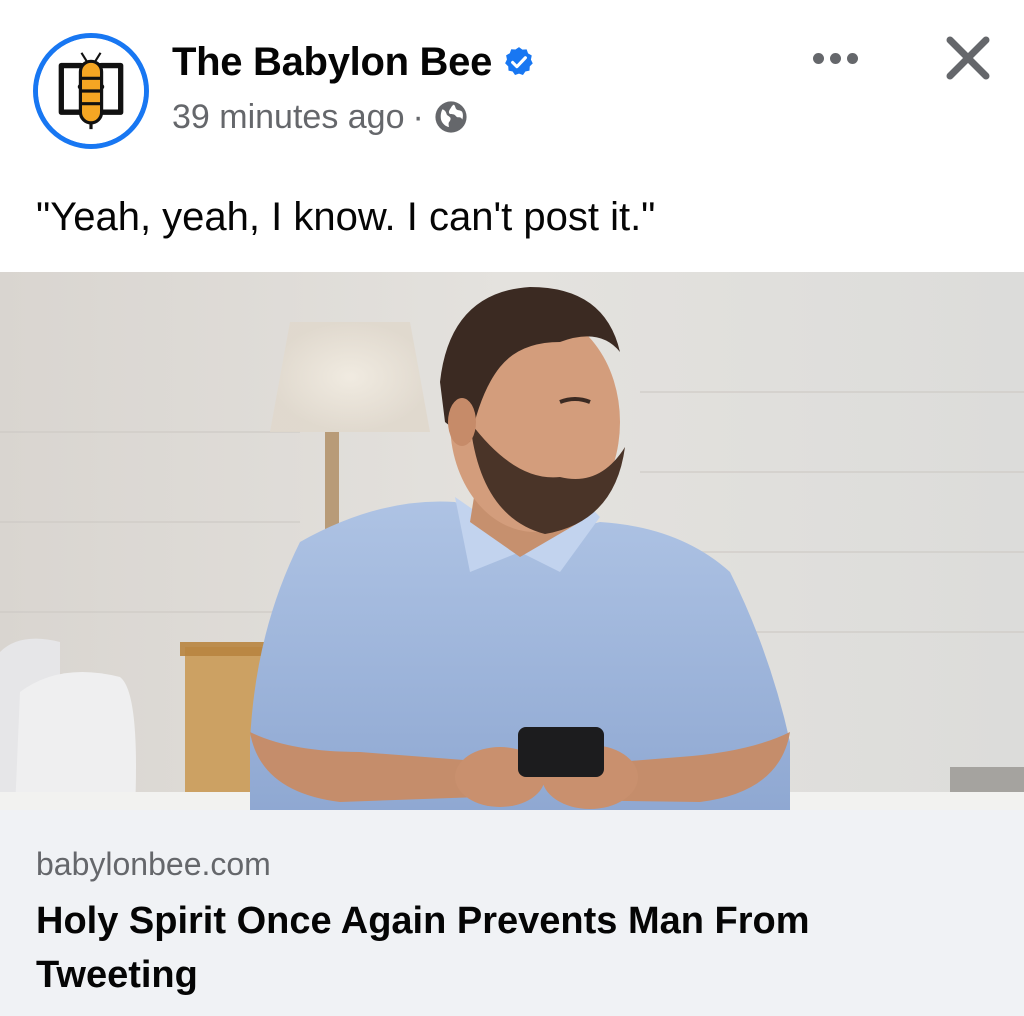 This screenshot has width=1024, height=1016. Describe the element at coordinates (354, 88) in the screenshot. I see `author-block: The Babylon Bee 39 minutes ago ·` at that location.